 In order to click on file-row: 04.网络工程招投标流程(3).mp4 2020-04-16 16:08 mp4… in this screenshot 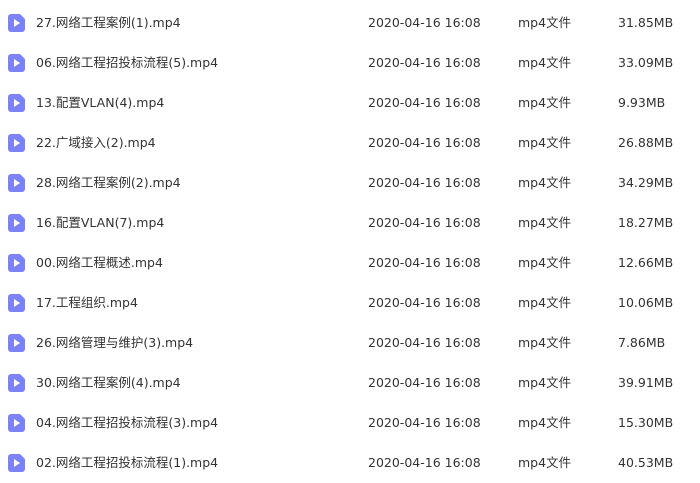, I will do `click(350, 423)`.